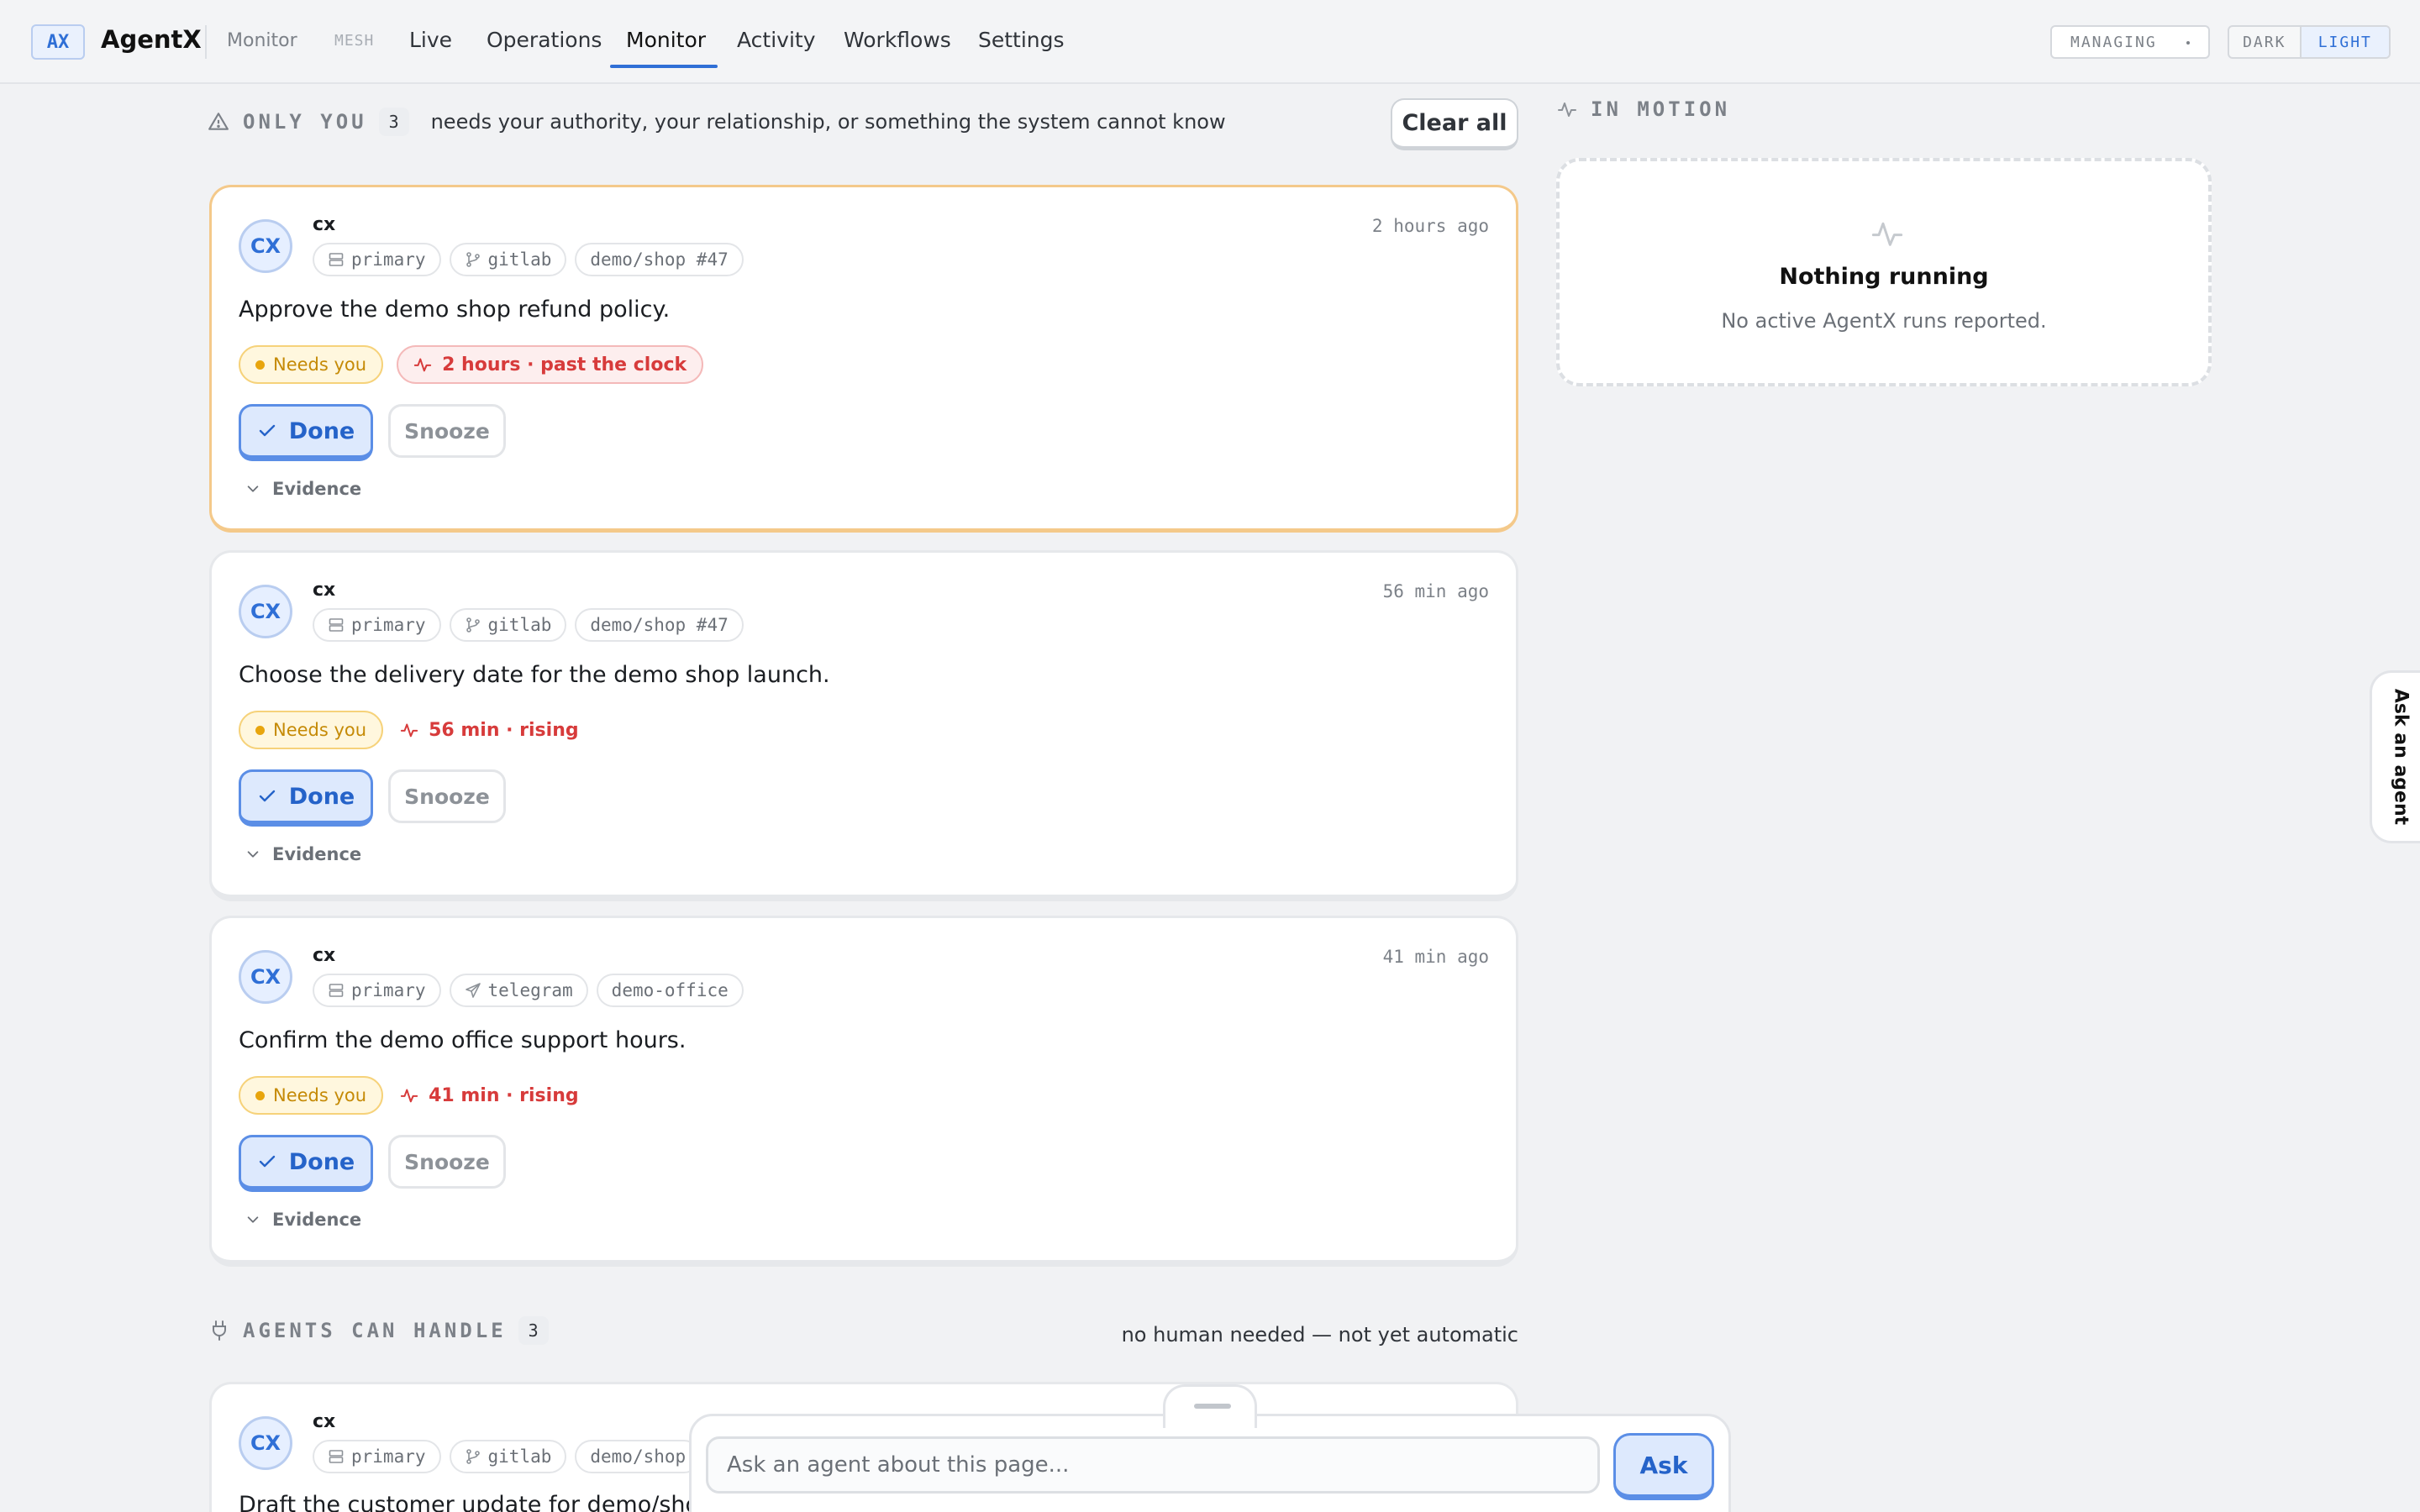  I want to click on status-dot-icon, so click(260, 1095).